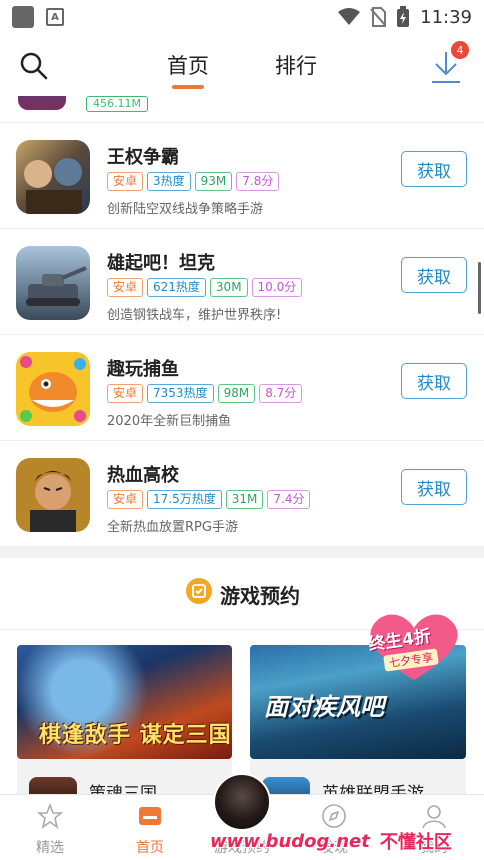 The width and height of the screenshot is (484, 860). I want to click on app-list-item: 王权争霸 安卓 3热度 93M 7.8分 创新陆空双线战争策略手游 获取, so click(242, 176).